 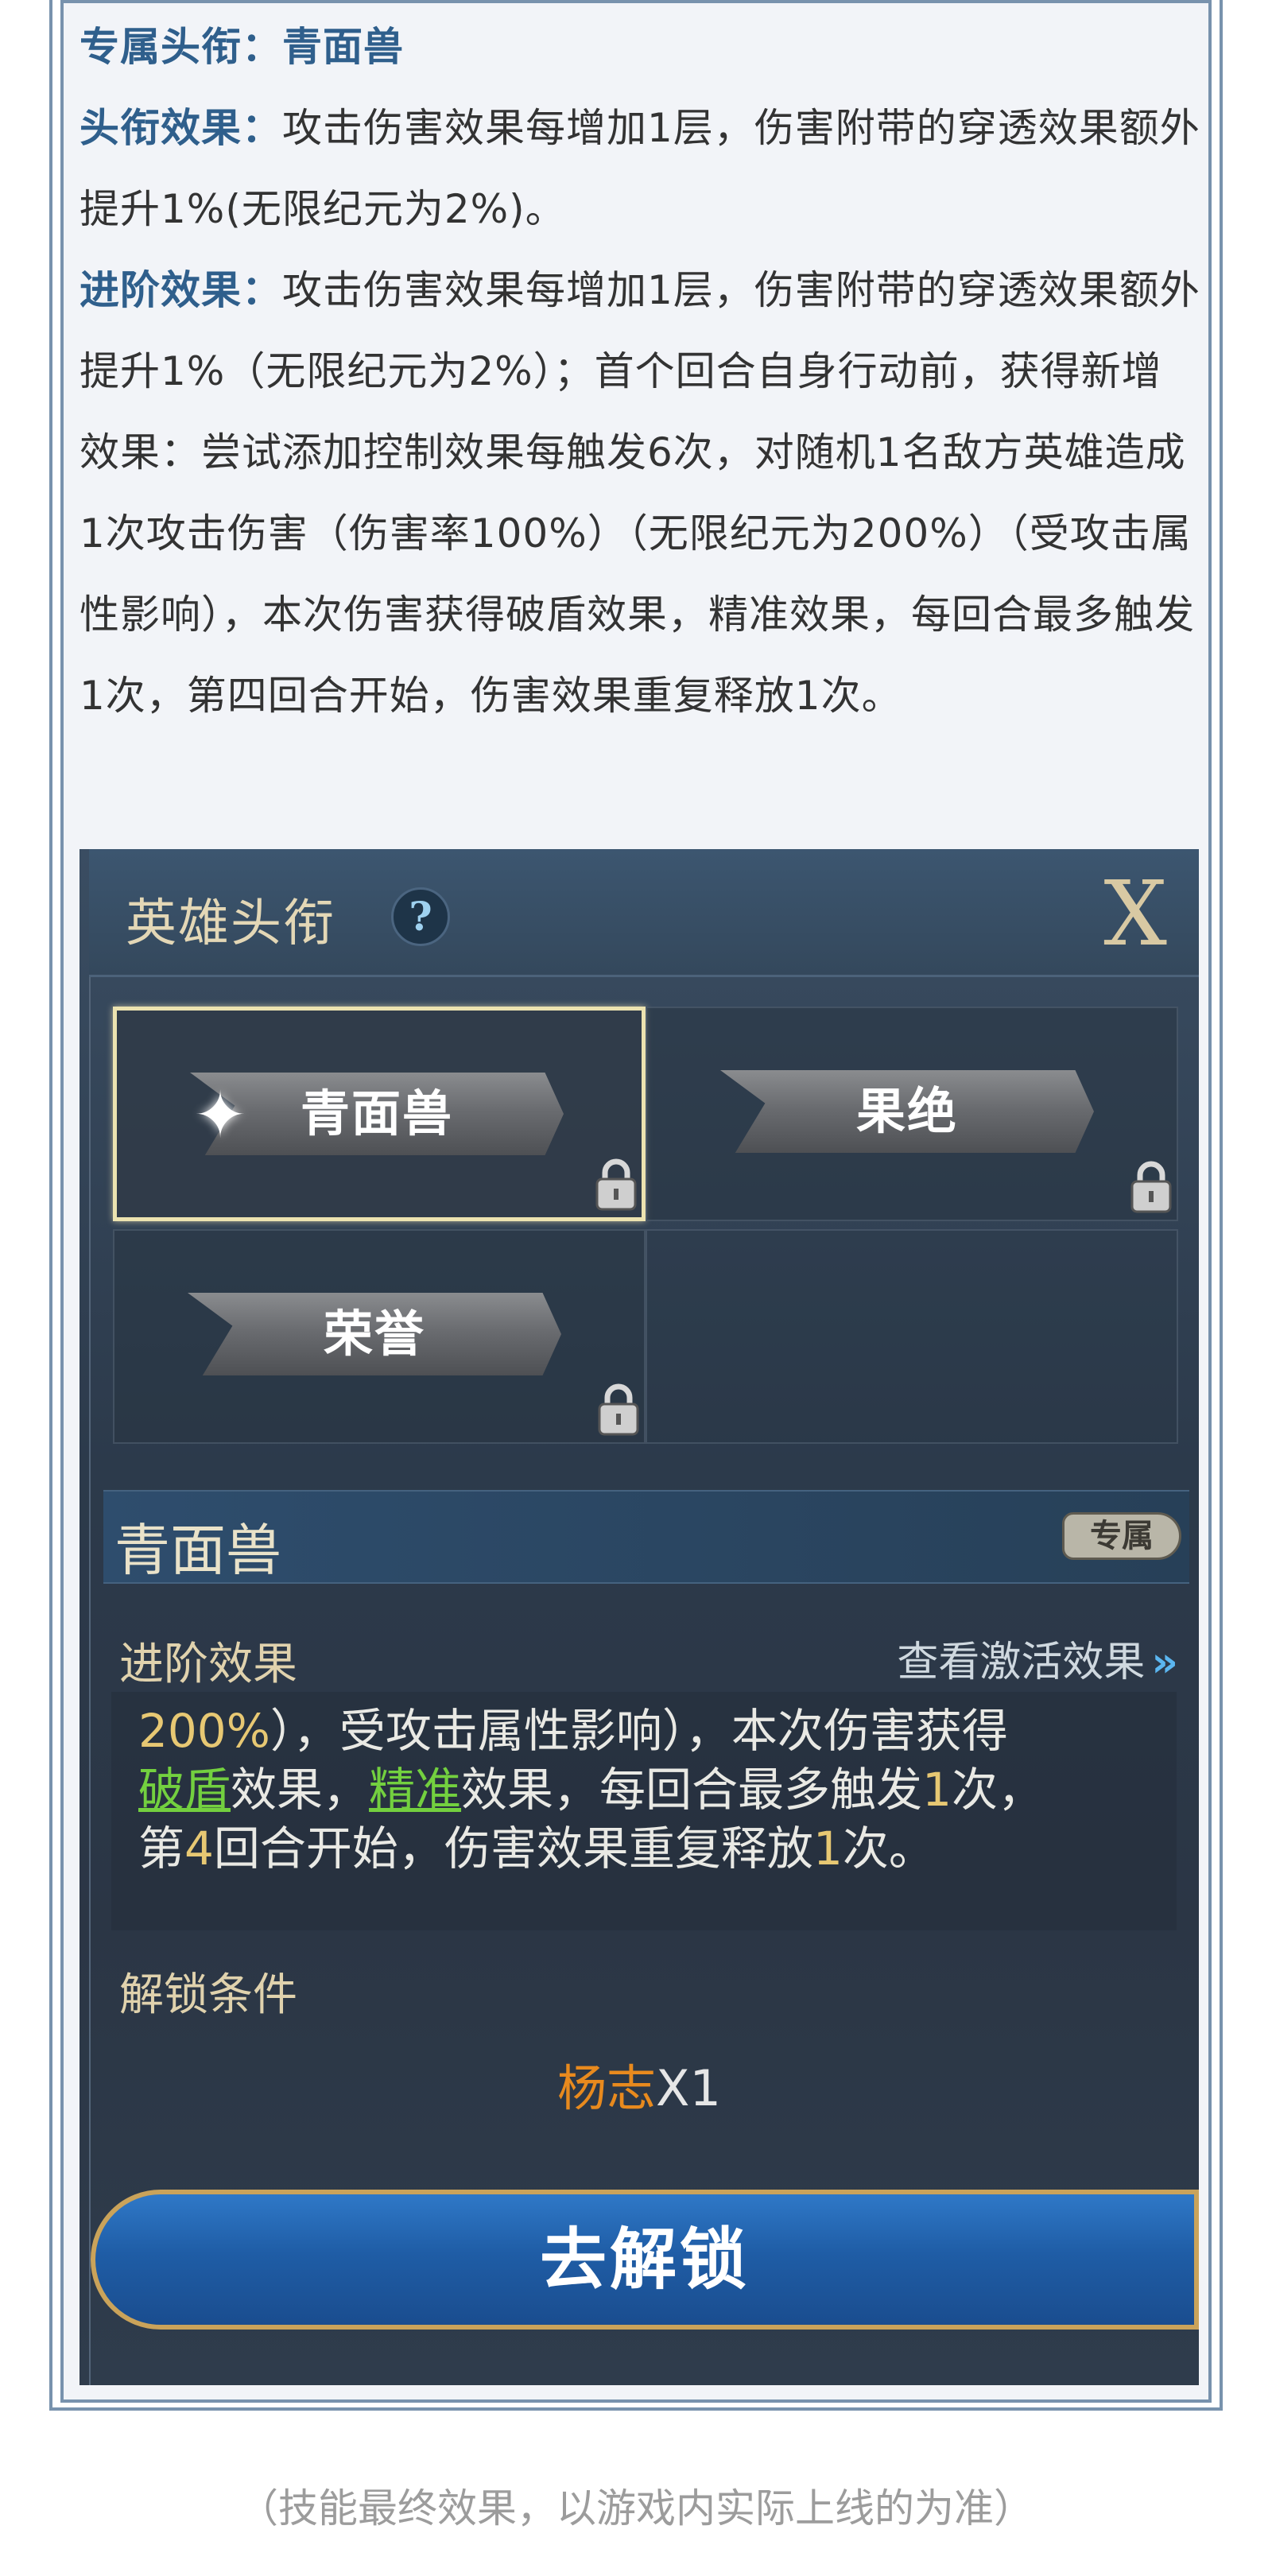 I want to click on required-hero: 杨志, so click(x=607, y=2088).